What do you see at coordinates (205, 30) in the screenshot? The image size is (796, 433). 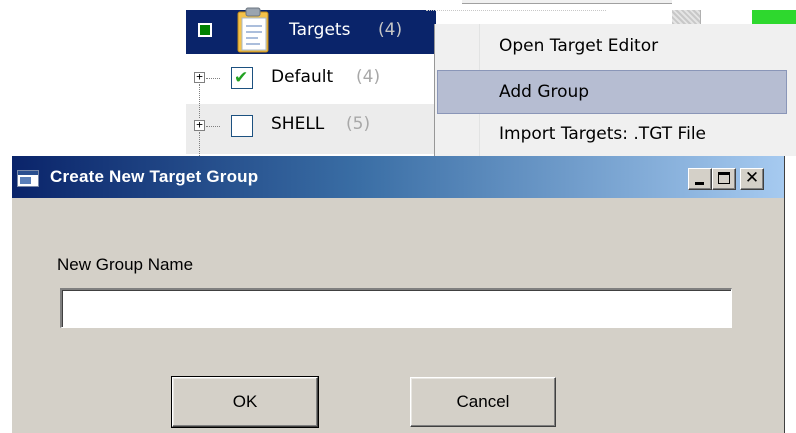 I see `tree-root-checkbox` at bounding box center [205, 30].